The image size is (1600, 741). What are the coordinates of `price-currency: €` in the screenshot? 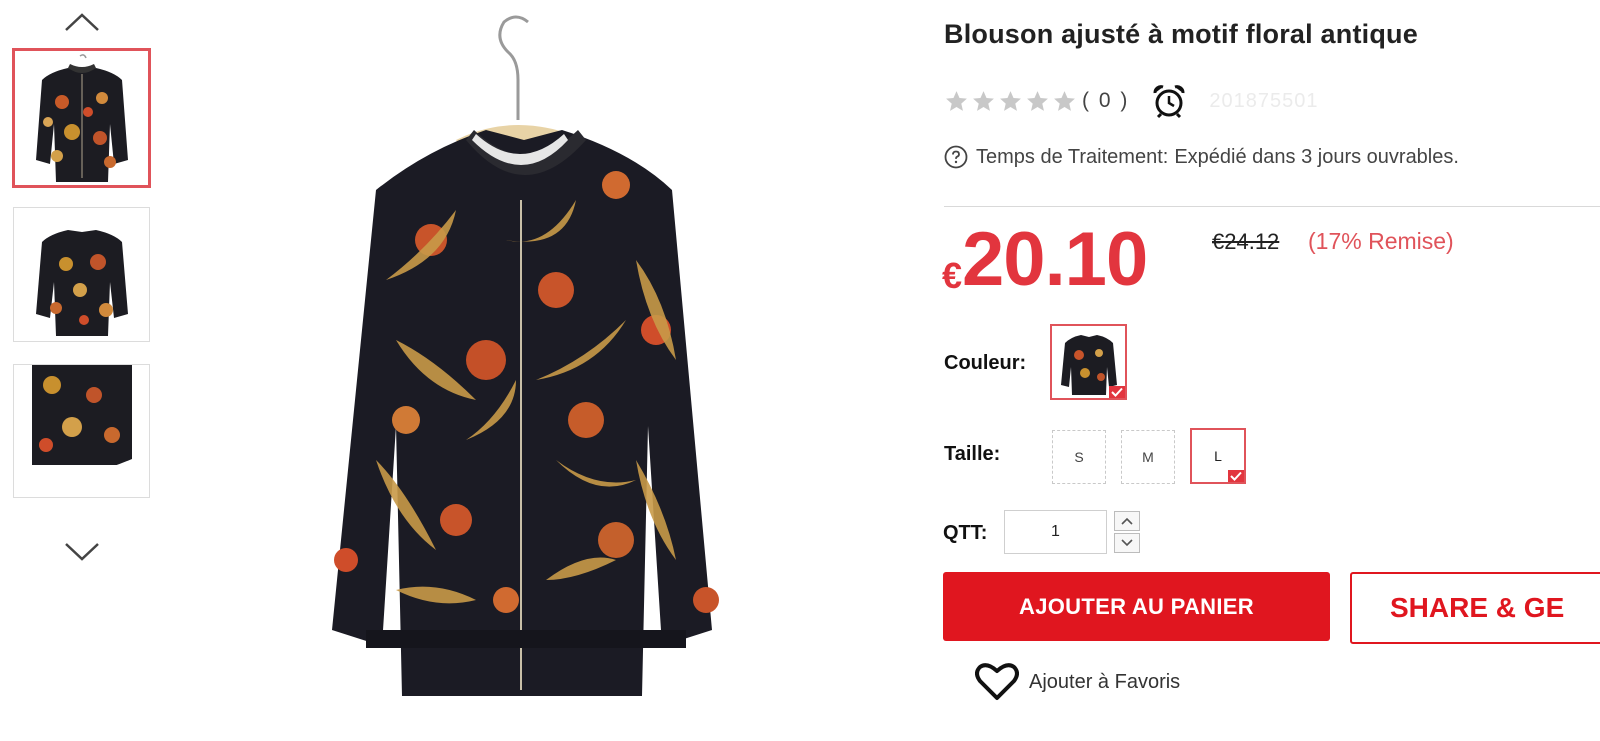 It's located at (952, 275).